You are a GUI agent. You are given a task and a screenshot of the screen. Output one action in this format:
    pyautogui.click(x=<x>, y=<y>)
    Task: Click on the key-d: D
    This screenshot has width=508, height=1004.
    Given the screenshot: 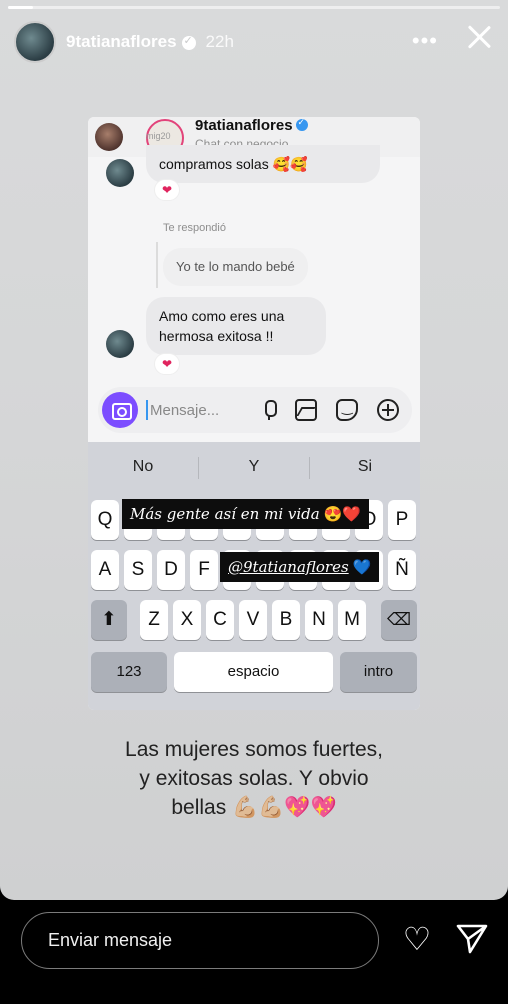 What is the action you would take?
    pyautogui.click(x=171, y=570)
    